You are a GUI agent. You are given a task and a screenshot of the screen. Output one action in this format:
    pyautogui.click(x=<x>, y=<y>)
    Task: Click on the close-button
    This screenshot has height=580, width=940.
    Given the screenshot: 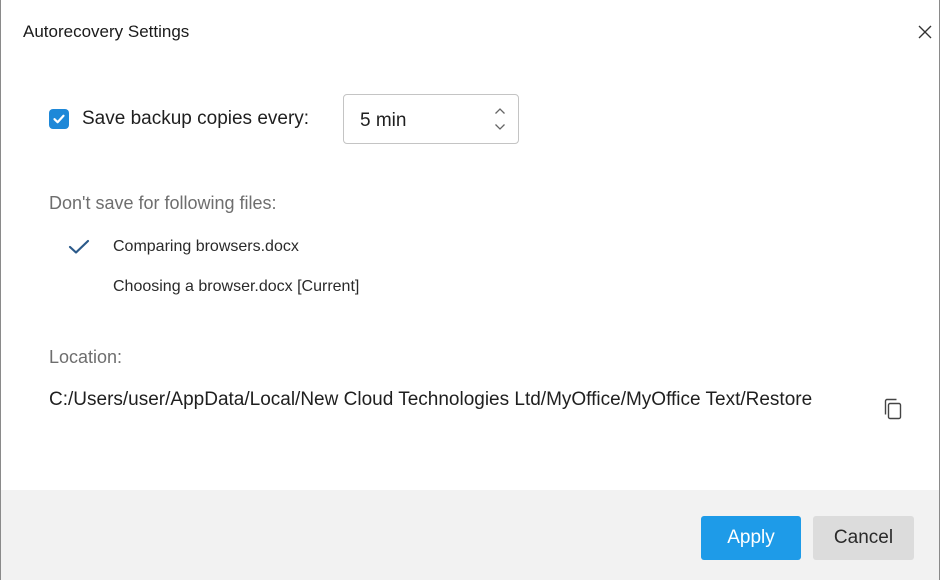 What is the action you would take?
    pyautogui.click(x=925, y=32)
    